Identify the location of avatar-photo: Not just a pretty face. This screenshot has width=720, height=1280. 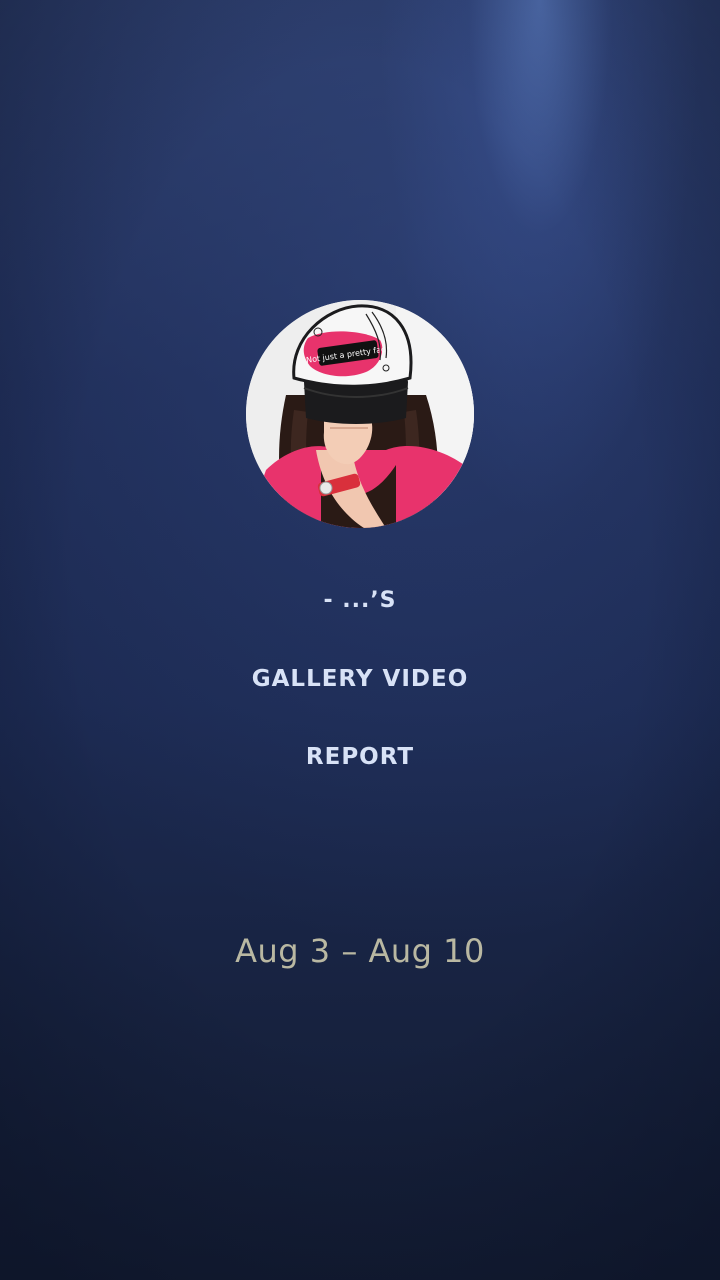
(360, 414).